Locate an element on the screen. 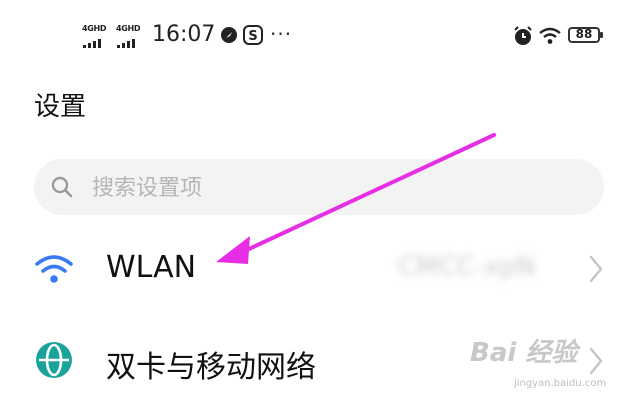 Image resolution: width=640 pixels, height=404 pixels. location-icon is located at coordinates (229, 35).